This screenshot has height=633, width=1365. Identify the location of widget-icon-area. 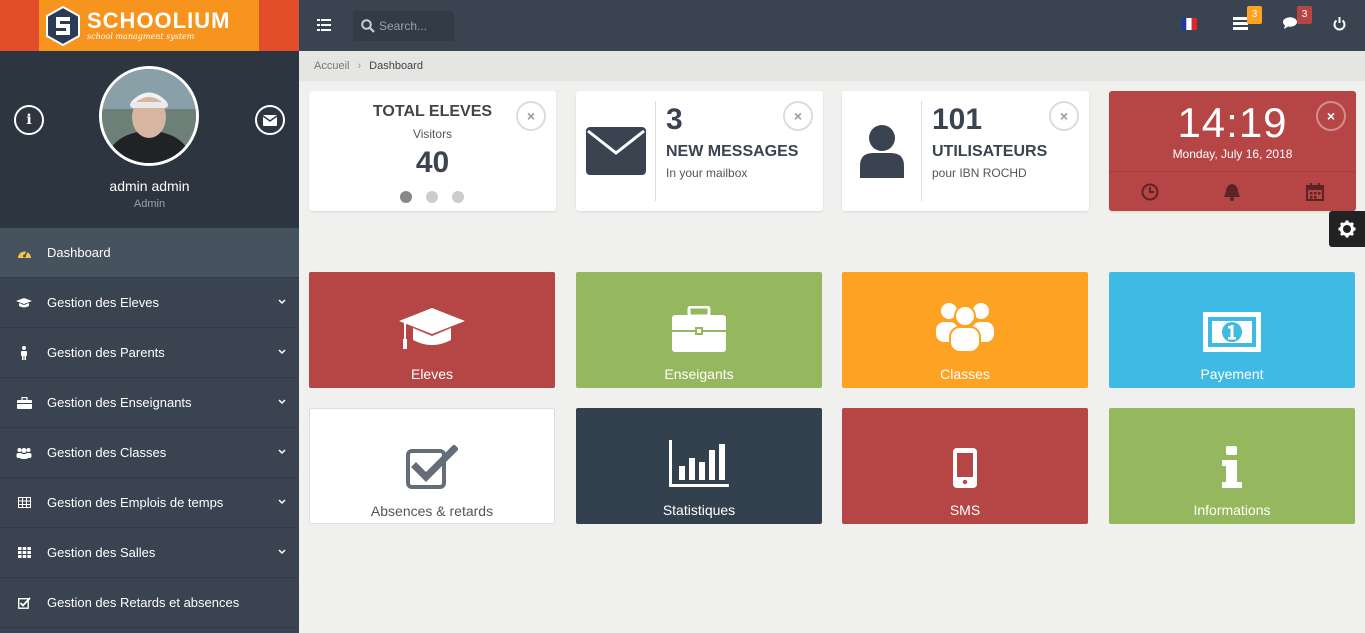
(616, 151).